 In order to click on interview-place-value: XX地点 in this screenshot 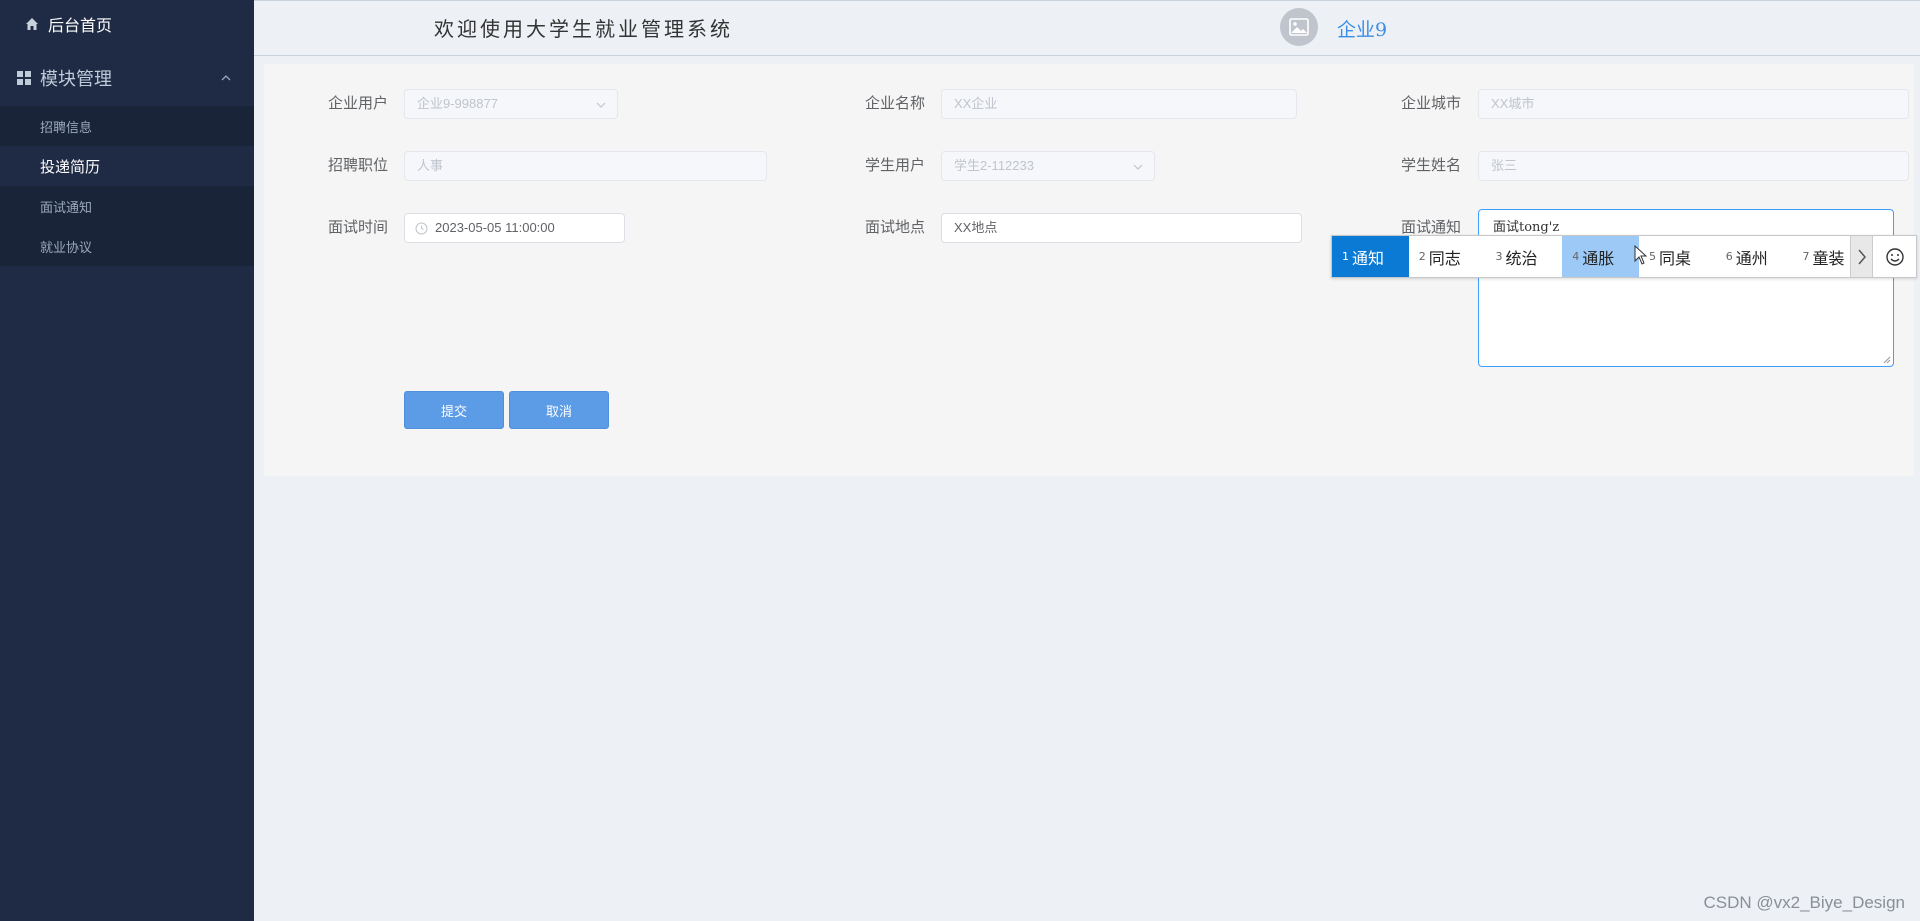, I will do `click(976, 227)`.